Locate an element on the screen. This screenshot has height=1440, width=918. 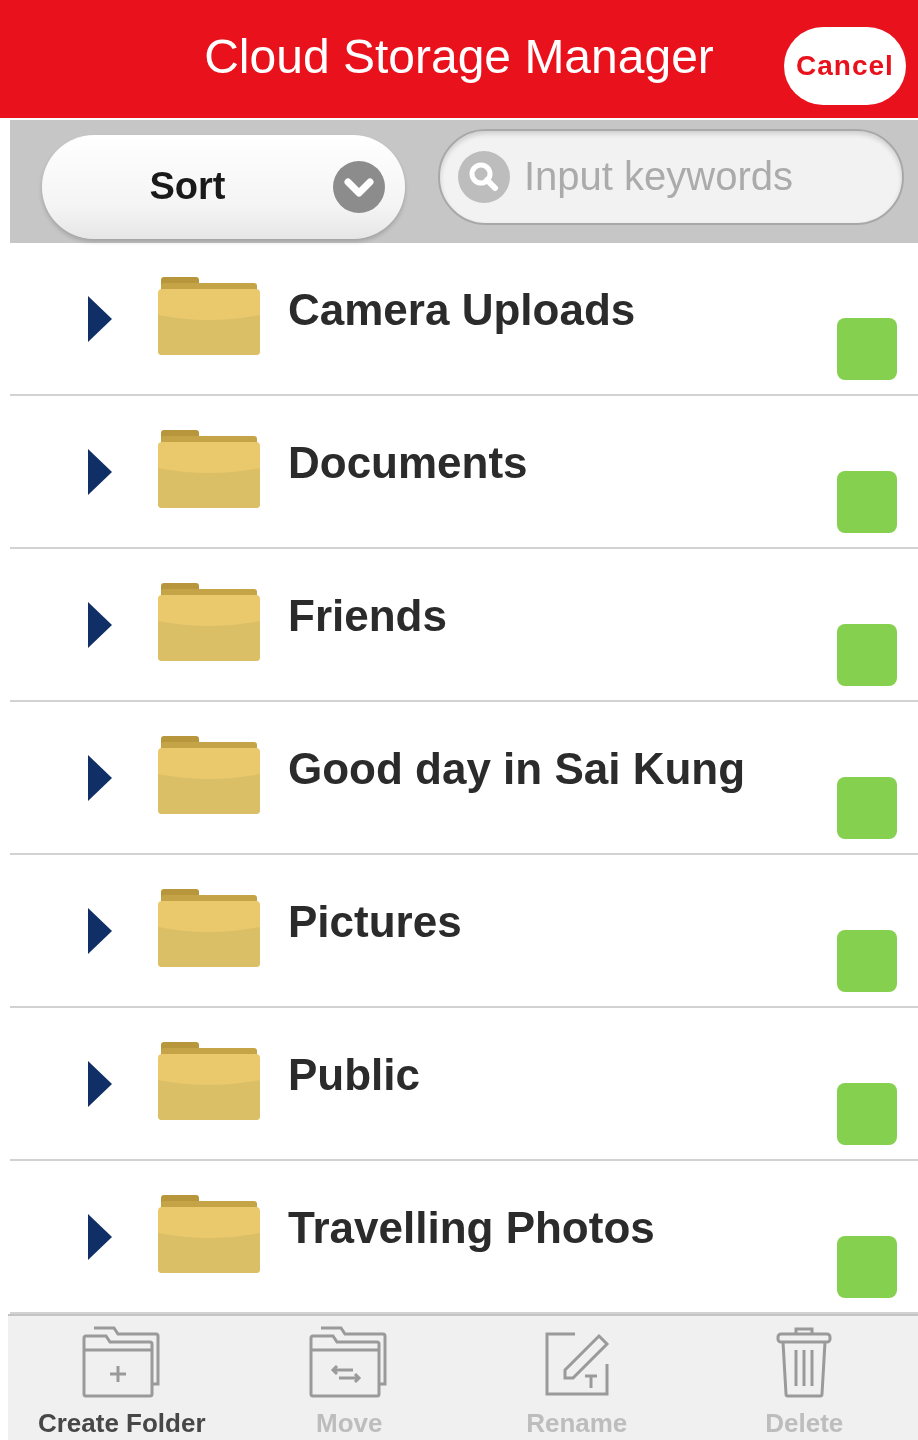
folder-name: Camera Uploads is located at coordinates (462, 309).